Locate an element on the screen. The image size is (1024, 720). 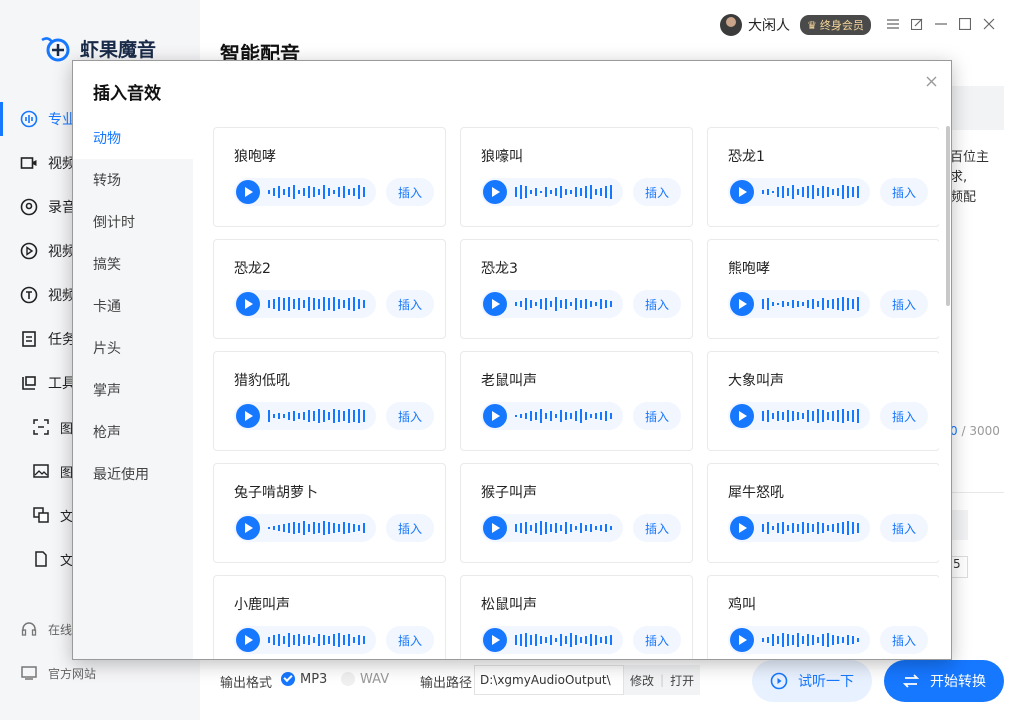
format-wav-label: WAV is located at coordinates (374, 679).